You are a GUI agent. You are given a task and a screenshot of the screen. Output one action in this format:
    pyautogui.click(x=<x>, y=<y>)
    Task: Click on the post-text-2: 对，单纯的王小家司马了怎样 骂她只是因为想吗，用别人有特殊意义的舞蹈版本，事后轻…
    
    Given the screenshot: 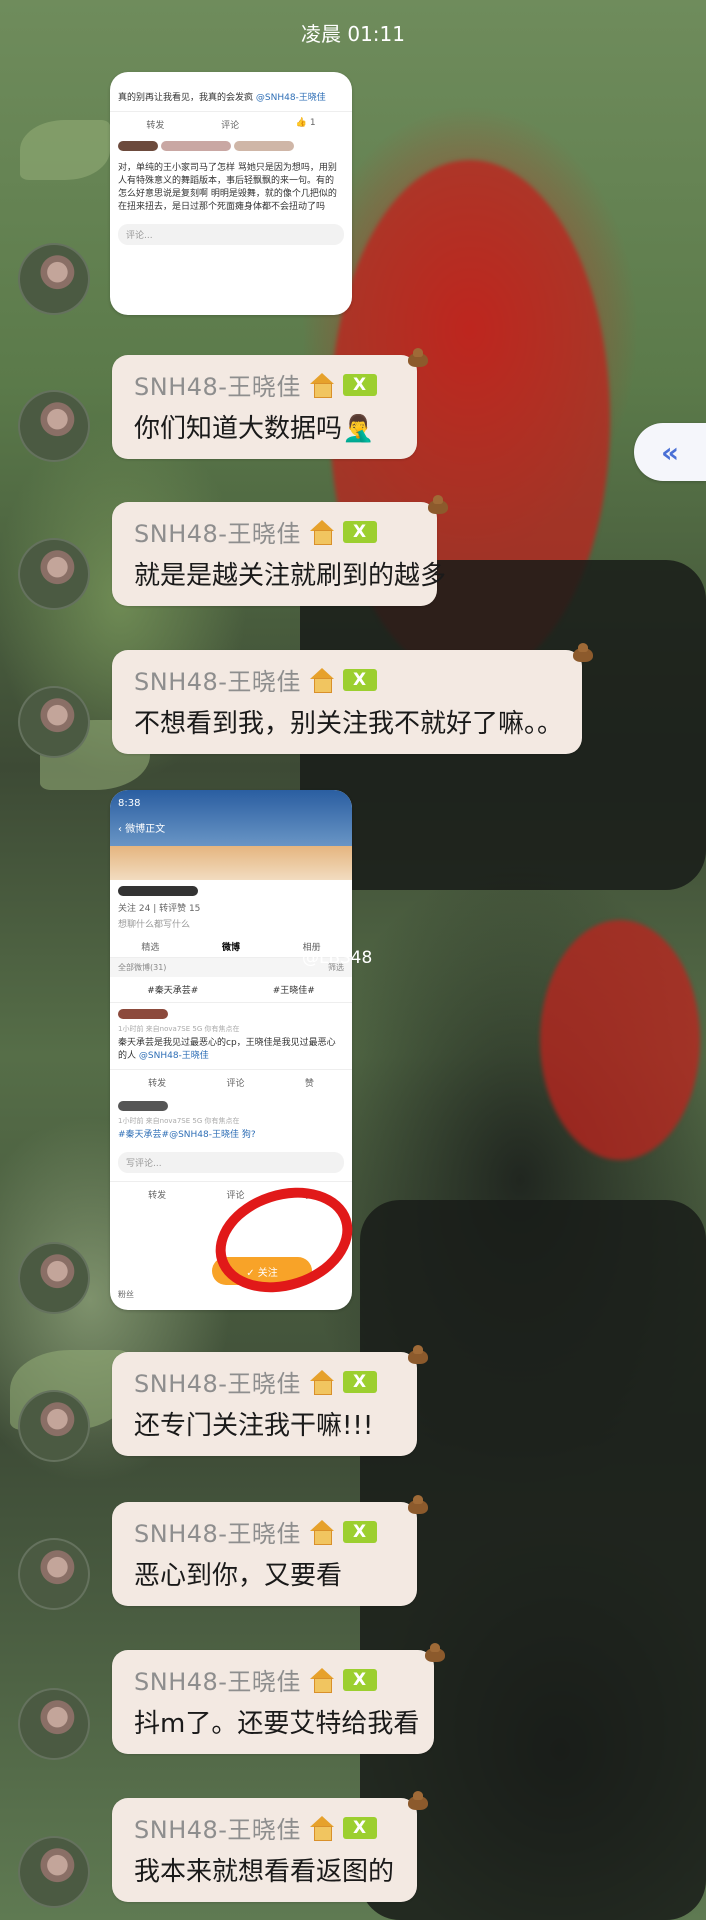 What is the action you would take?
    pyautogui.click(x=227, y=187)
    